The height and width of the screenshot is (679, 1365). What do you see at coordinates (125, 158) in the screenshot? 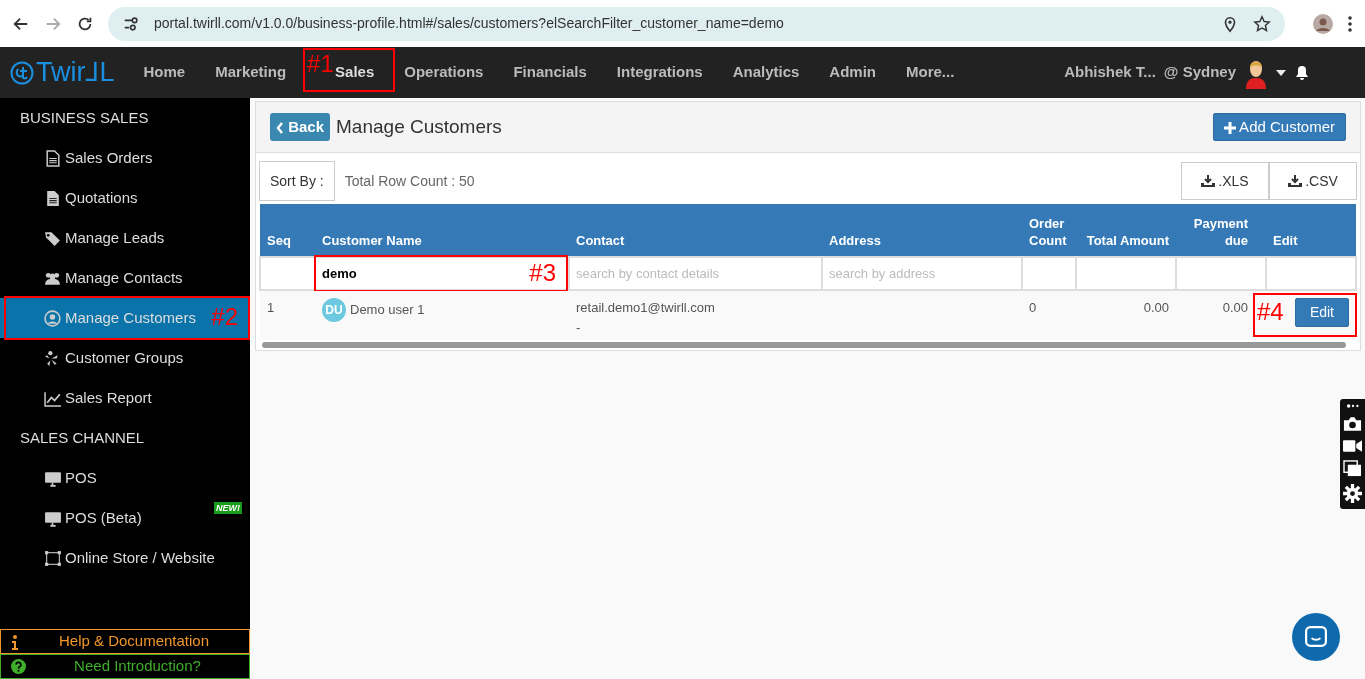
I see `sidebar-item: Sales Orders` at bounding box center [125, 158].